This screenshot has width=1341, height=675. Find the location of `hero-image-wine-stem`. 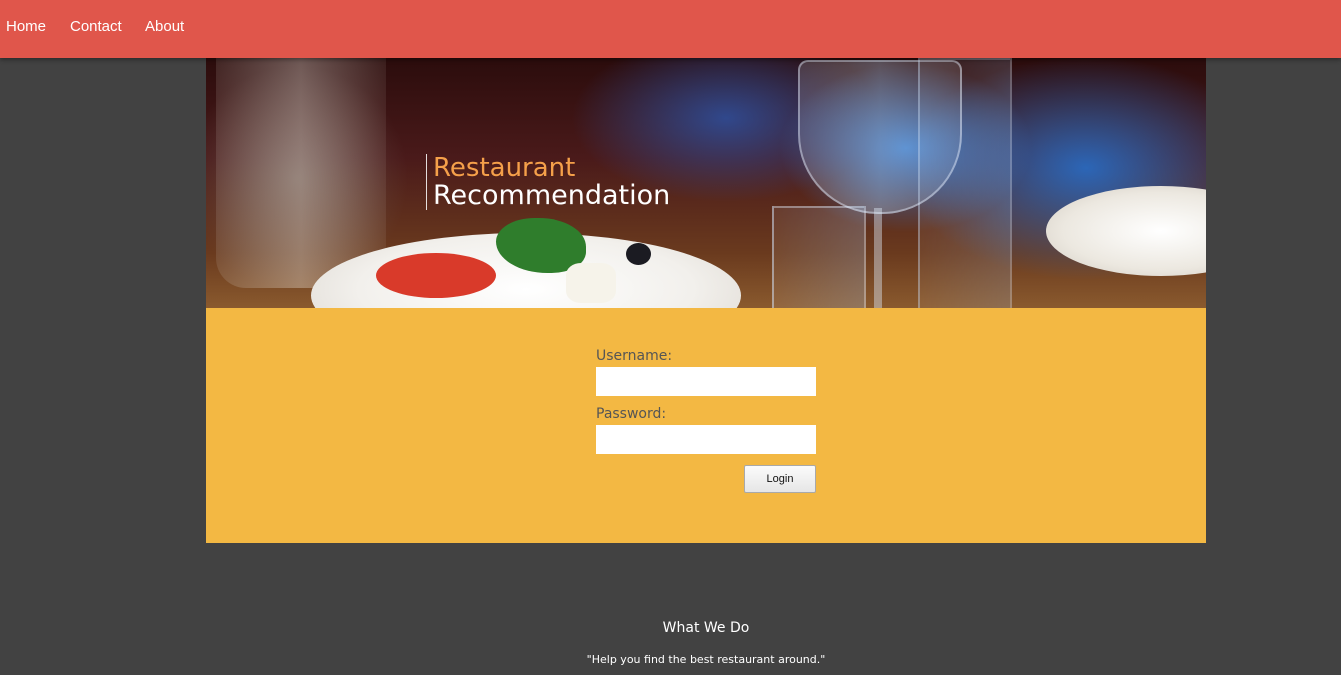

hero-image-wine-stem is located at coordinates (878, 258).